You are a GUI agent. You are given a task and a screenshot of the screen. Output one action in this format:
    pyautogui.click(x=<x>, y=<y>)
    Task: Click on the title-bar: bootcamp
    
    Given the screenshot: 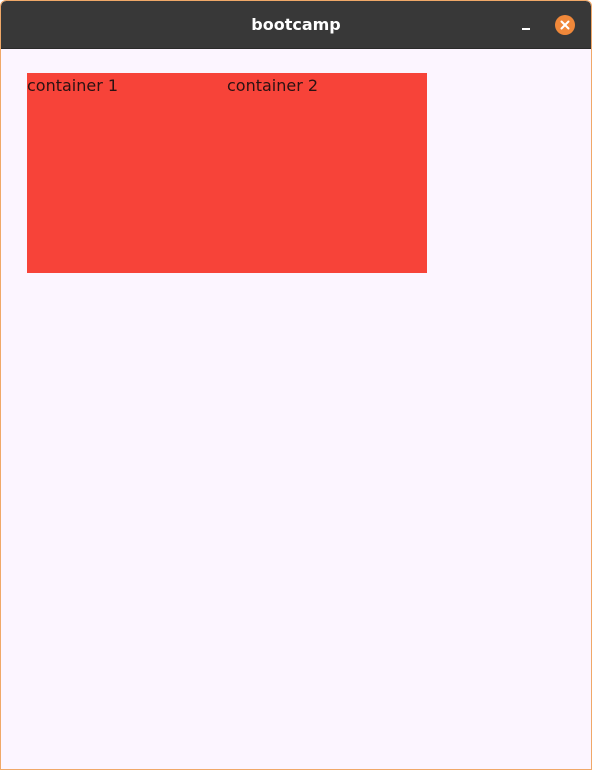 What is the action you would take?
    pyautogui.click(x=296, y=25)
    